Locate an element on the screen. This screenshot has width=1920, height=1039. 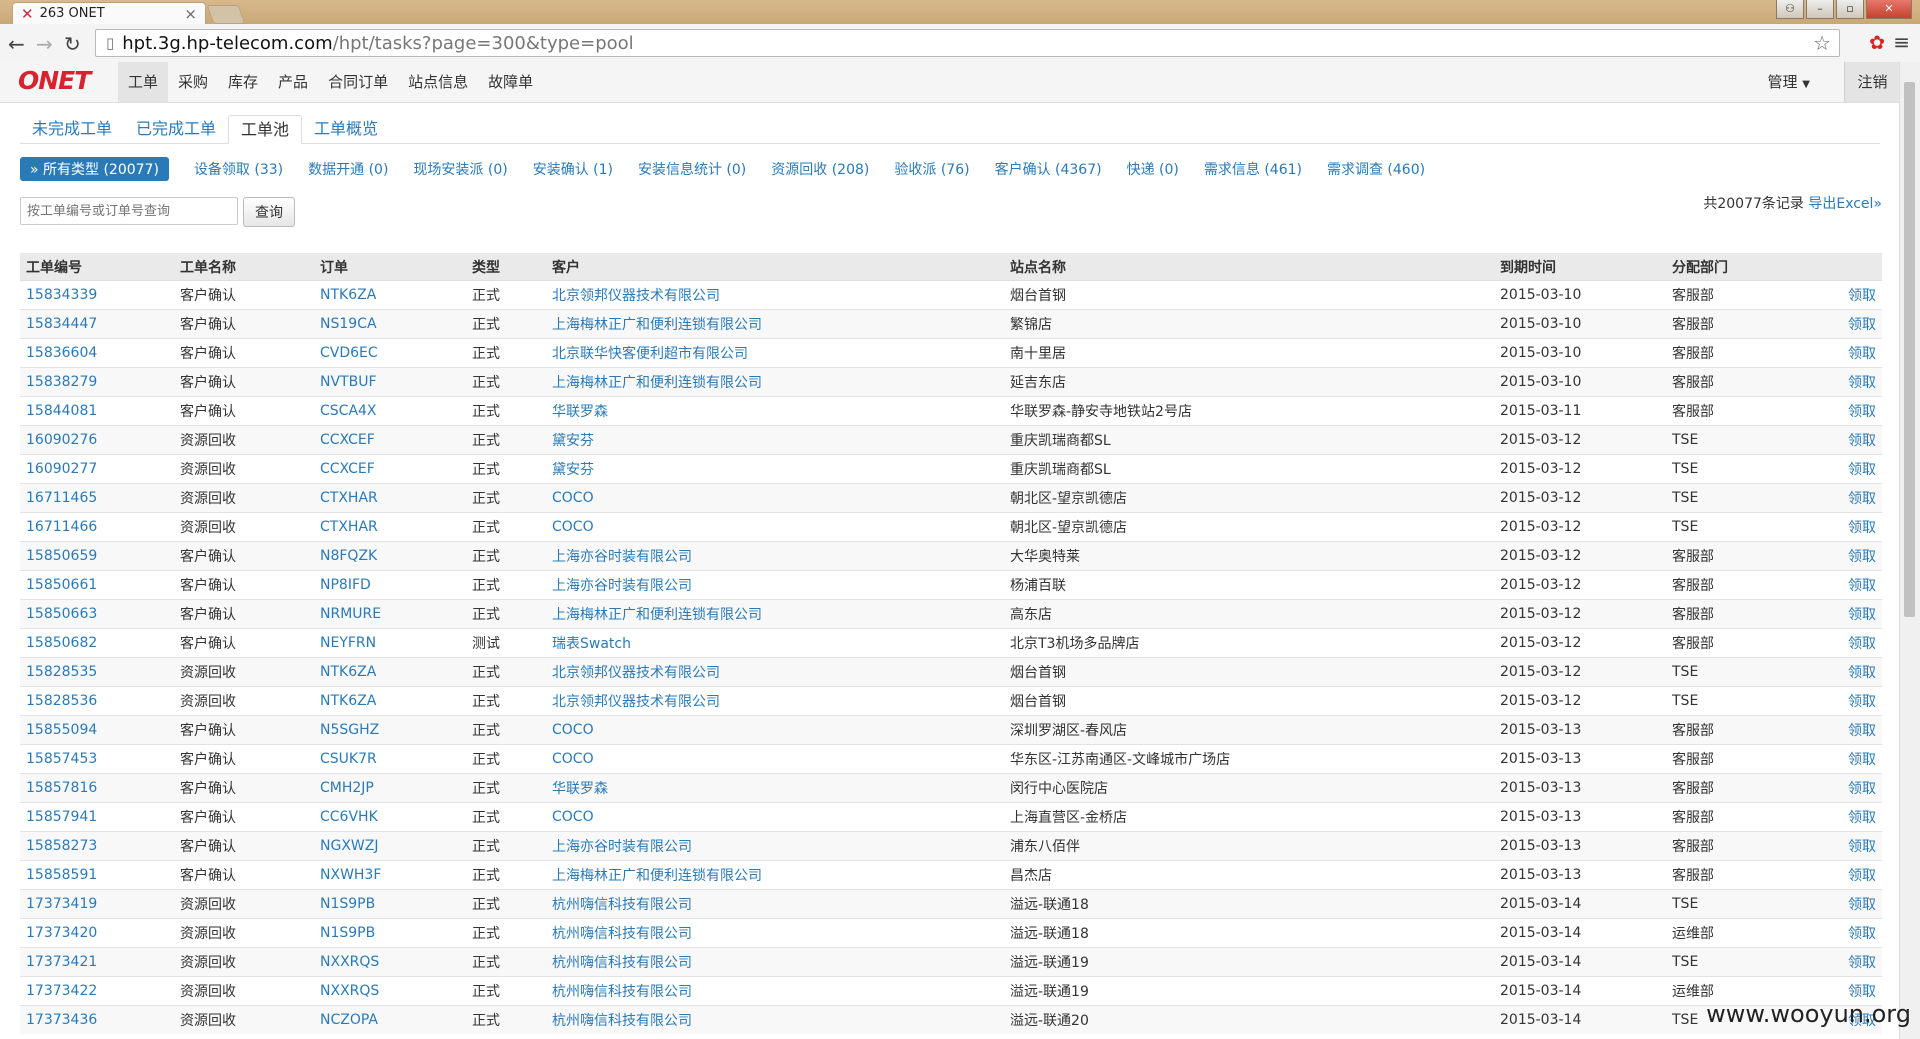
order-no-link: 15844081 is located at coordinates (61, 411).